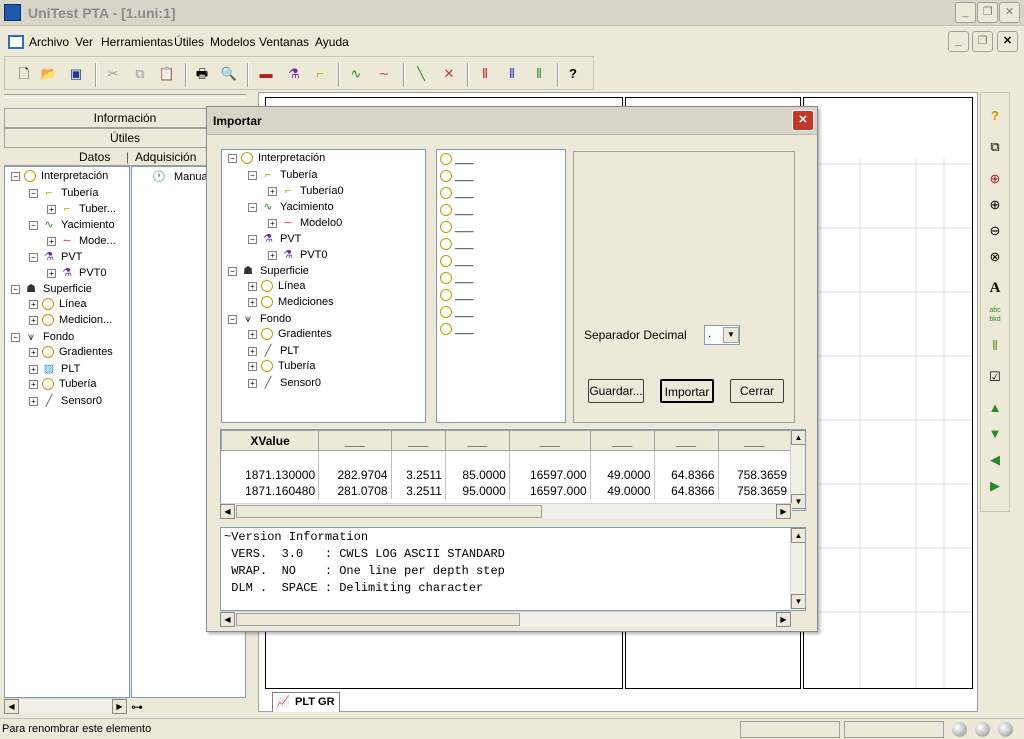 This screenshot has height=739, width=1024. Describe the element at coordinates (305, 223) in the screenshot. I see `tree-item: + ∼ Modelo0` at that location.